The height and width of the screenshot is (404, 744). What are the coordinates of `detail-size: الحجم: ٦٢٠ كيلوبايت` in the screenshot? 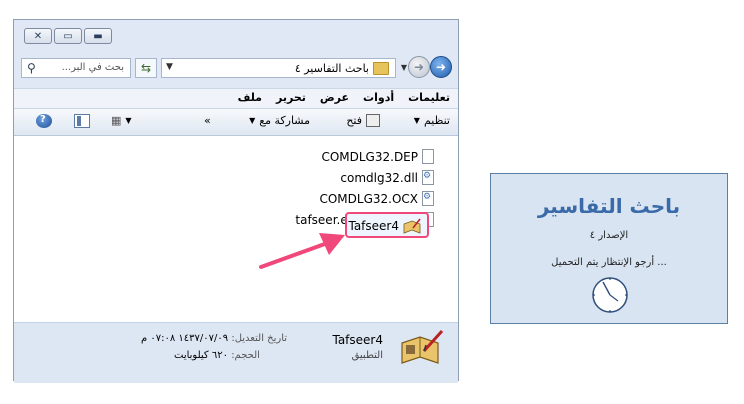 It's located at (217, 355).